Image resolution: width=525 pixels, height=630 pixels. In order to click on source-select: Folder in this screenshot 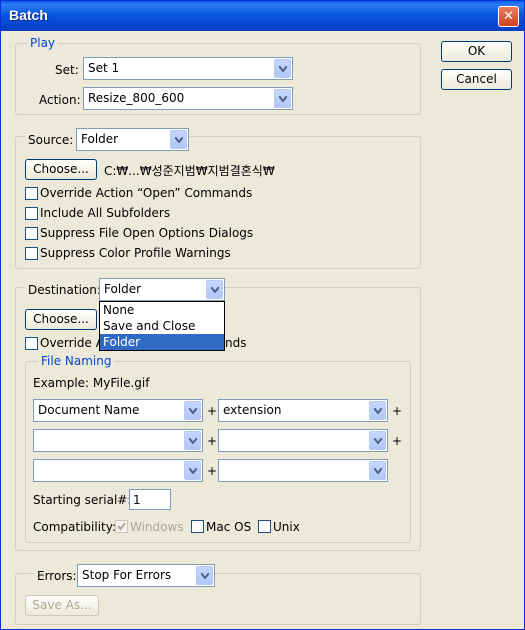, I will do `click(132, 139)`.